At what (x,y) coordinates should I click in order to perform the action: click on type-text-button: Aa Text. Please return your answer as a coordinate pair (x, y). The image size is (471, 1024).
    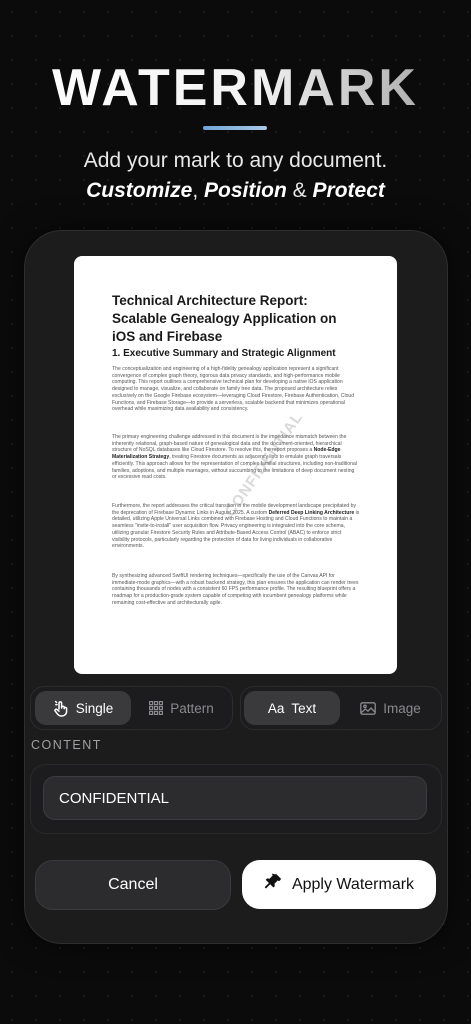
    Looking at the image, I should click on (292, 708).